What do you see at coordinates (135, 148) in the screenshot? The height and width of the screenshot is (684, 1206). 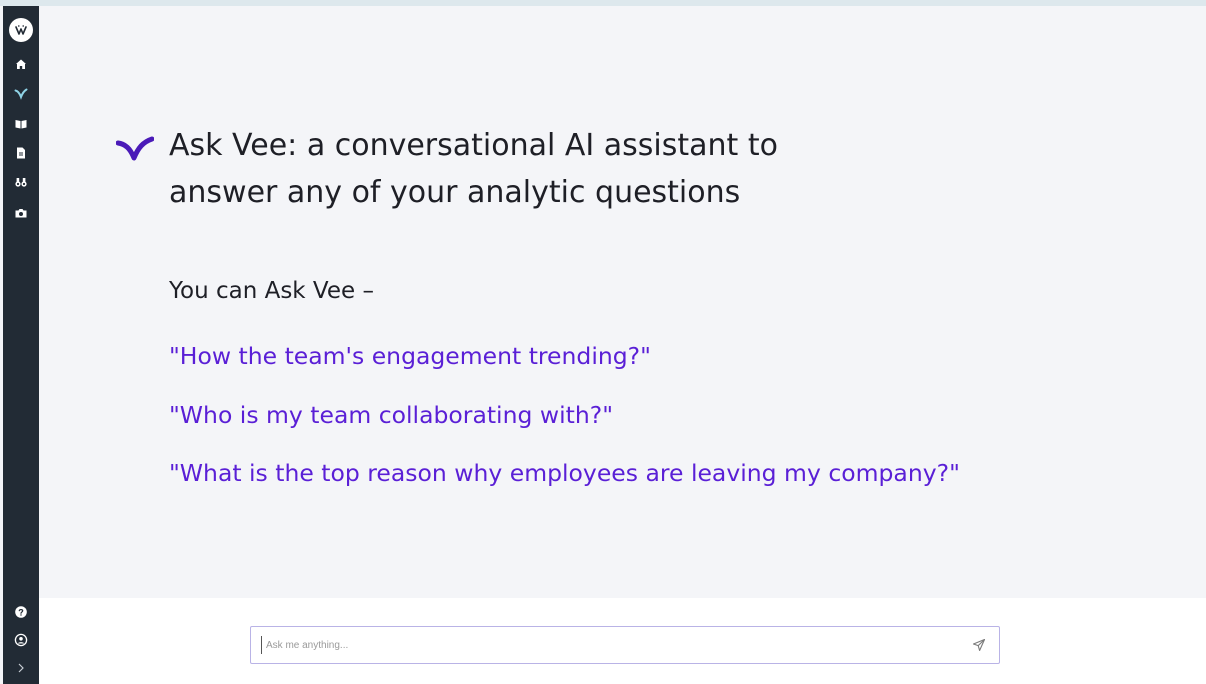 I see `vee-mark-icon` at bounding box center [135, 148].